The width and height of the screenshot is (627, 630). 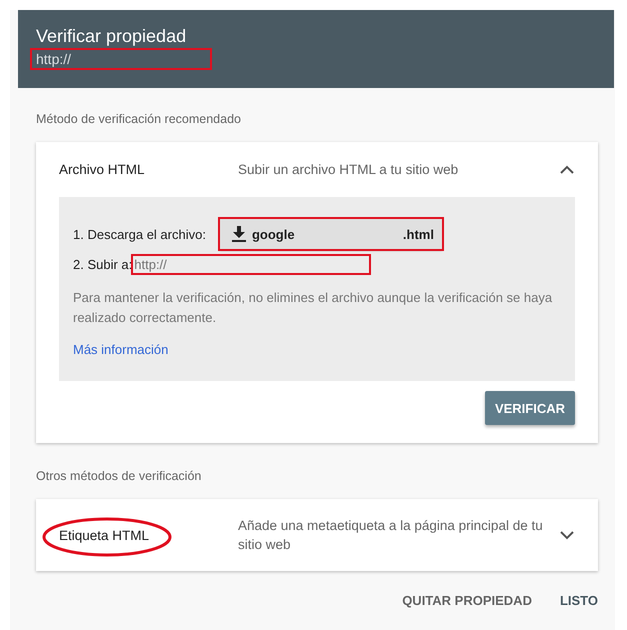 What do you see at coordinates (331, 234) in the screenshot?
I see `download-button: google .html` at bounding box center [331, 234].